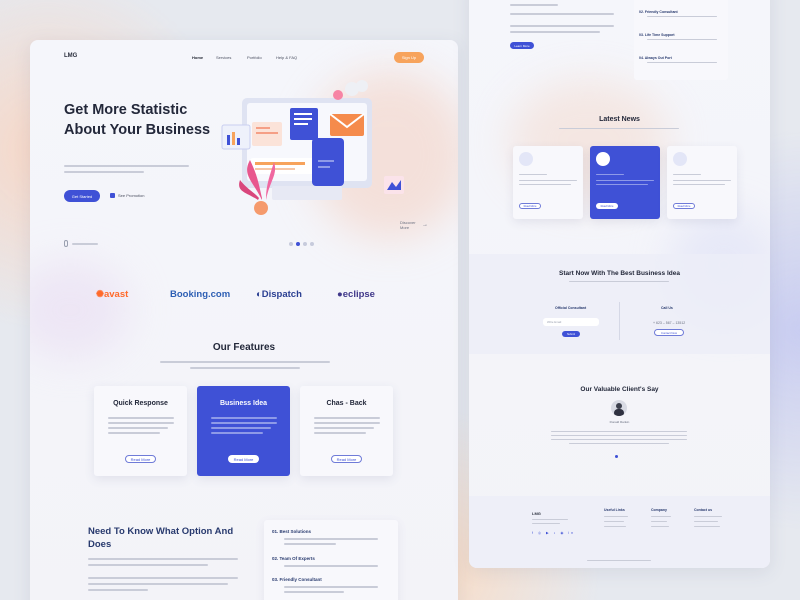  Describe the element at coordinates (625, 182) in the screenshot. I see `news-card-active: Read More` at that location.